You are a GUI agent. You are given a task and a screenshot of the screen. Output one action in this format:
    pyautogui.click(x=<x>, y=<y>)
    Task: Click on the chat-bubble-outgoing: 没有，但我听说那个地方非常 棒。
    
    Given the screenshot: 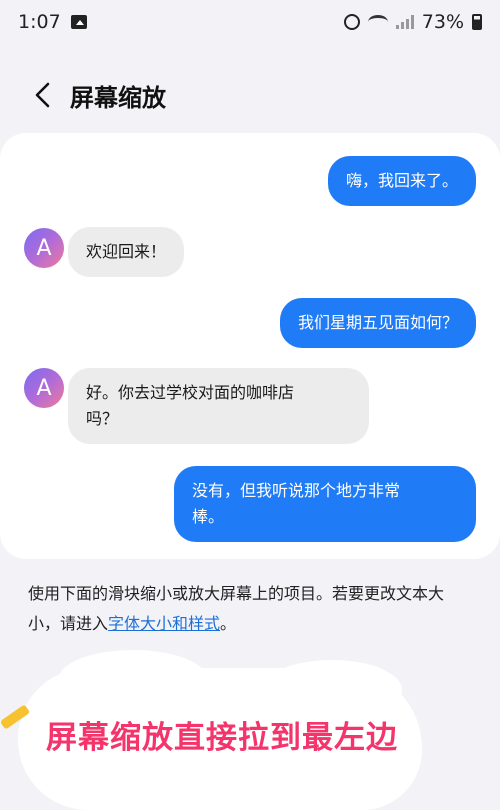 What is the action you would take?
    pyautogui.click(x=325, y=504)
    